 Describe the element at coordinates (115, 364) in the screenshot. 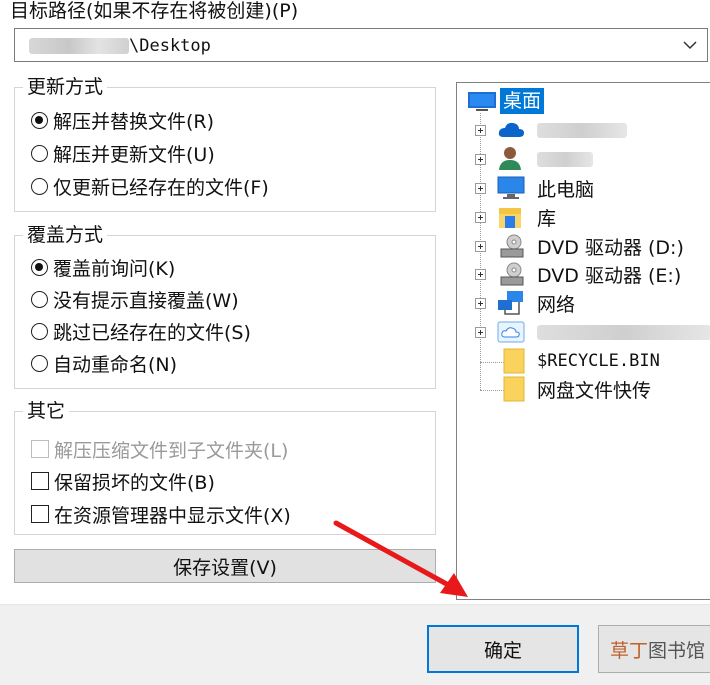

I see `option-label: 自动重命名(N)` at that location.